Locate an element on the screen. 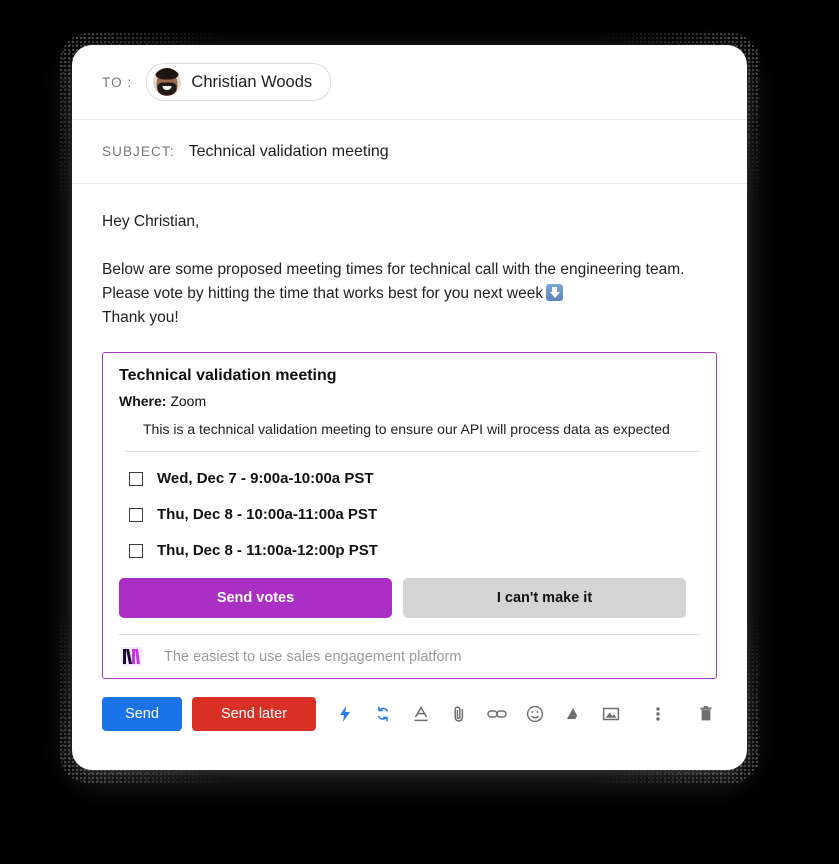  attachment-paperclip-icon is located at coordinates (459, 714).